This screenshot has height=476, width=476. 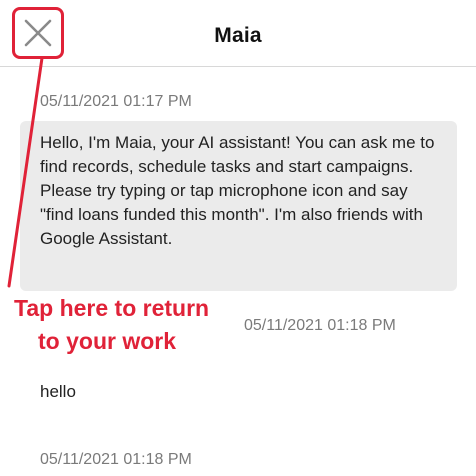 I want to click on user-message: hello, so click(x=58, y=391).